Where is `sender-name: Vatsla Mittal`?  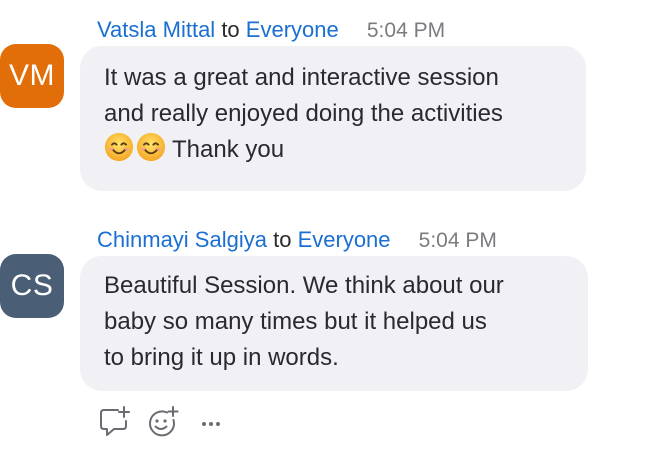
sender-name: Vatsla Mittal is located at coordinates (156, 29).